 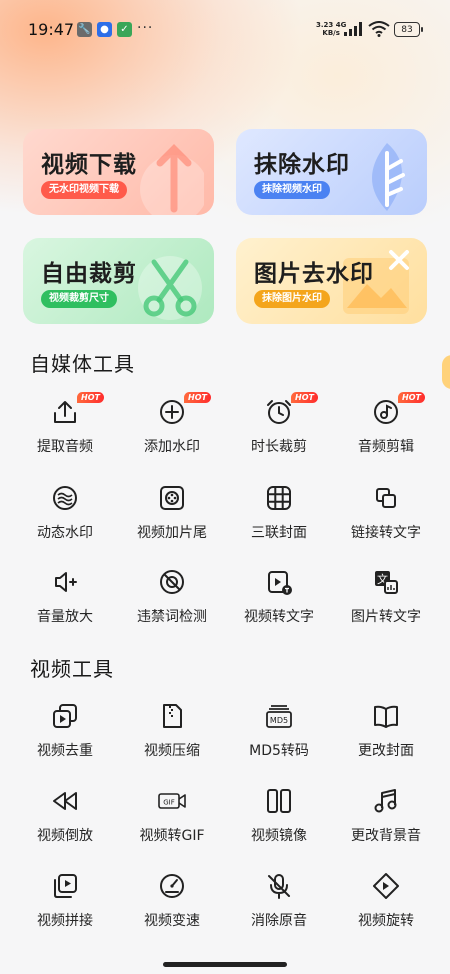 I want to click on card-badge: 视频裁剪尺寸, so click(x=79, y=299).